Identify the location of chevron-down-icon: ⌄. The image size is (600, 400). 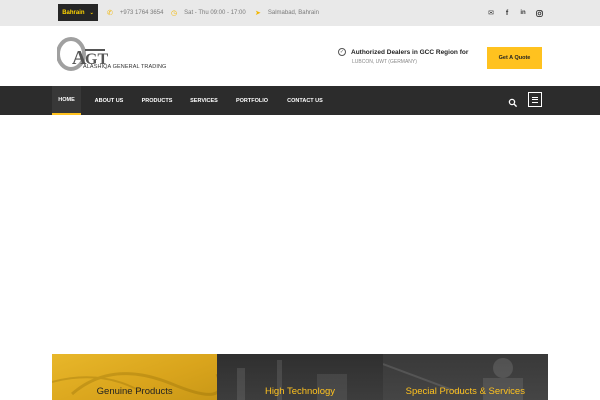
(91, 12).